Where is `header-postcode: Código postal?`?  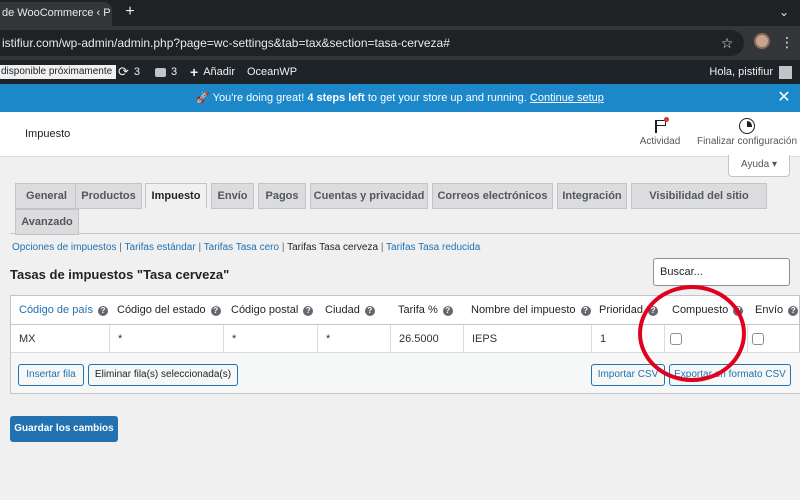 header-postcode: Código postal? is located at coordinates (272, 310).